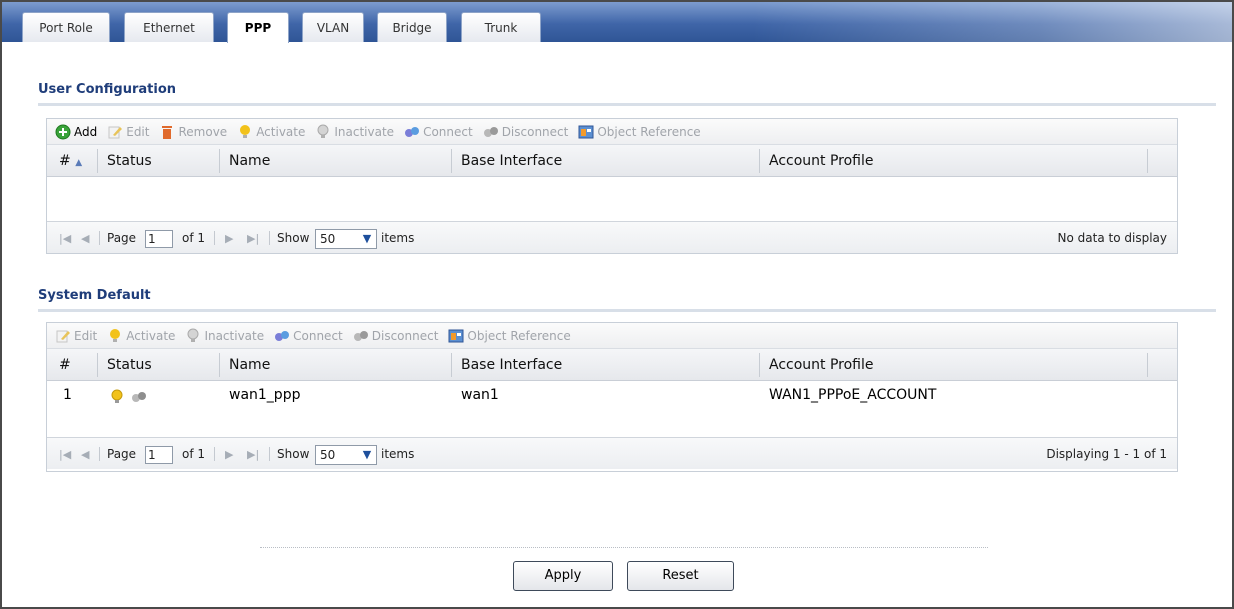 This screenshot has height=609, width=1234. What do you see at coordinates (258, 27) in the screenshot?
I see `tab-ppp: PPP` at bounding box center [258, 27].